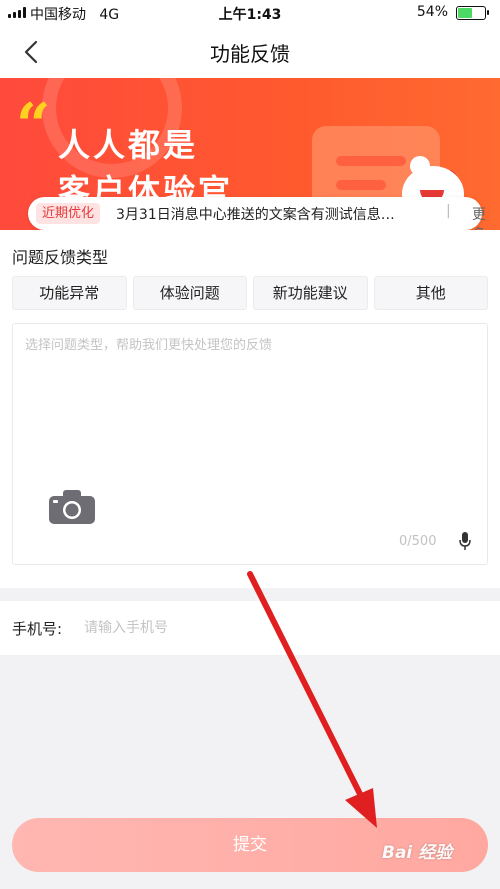  Describe the element at coordinates (417, 853) in the screenshot. I see `watermark-logo: Bai 经验` at that location.